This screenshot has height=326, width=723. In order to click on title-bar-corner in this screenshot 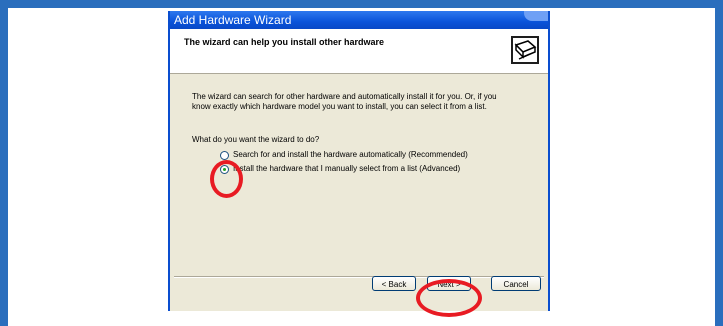, I will do `click(536, 16)`.